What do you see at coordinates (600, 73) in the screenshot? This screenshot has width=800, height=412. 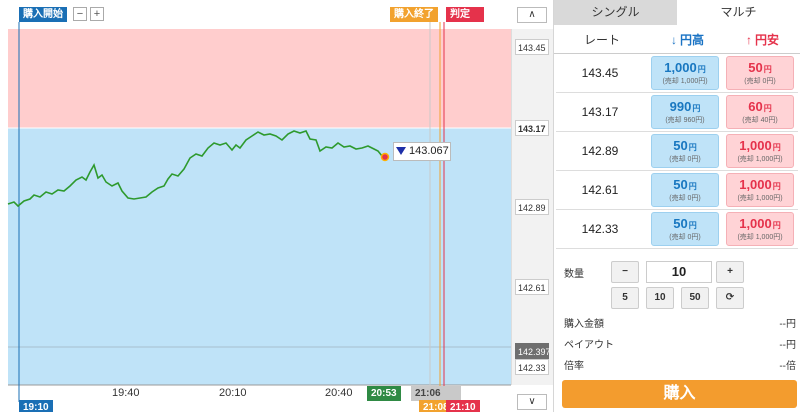 I see `rate-value: 143.45` at bounding box center [600, 73].